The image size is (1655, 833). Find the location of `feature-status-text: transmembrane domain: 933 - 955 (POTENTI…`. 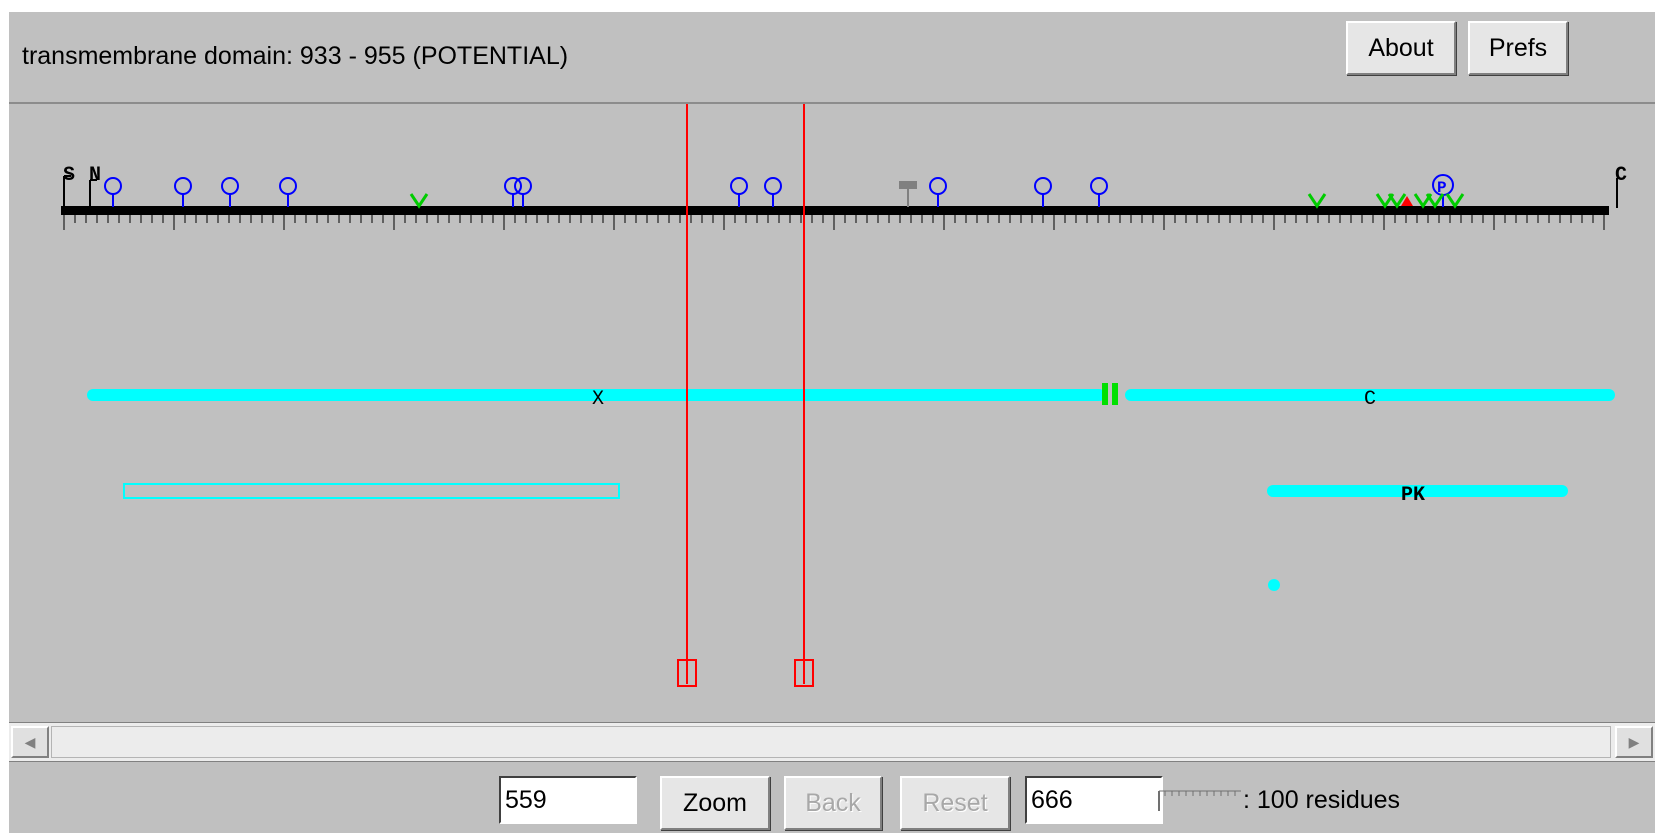

feature-status-text: transmembrane domain: 933 - 955 (POTENTI… is located at coordinates (295, 56).